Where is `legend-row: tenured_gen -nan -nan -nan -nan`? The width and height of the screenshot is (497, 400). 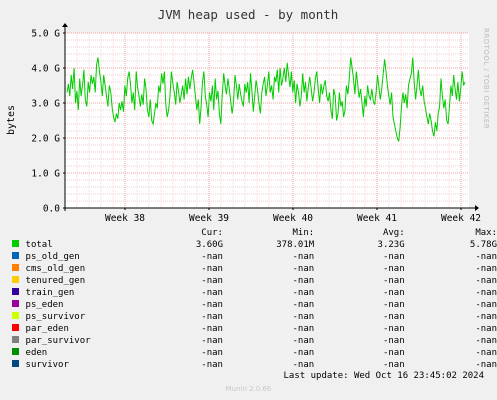 legend-row: tenured_gen -nan -nan -nan -nan is located at coordinates (254, 281).